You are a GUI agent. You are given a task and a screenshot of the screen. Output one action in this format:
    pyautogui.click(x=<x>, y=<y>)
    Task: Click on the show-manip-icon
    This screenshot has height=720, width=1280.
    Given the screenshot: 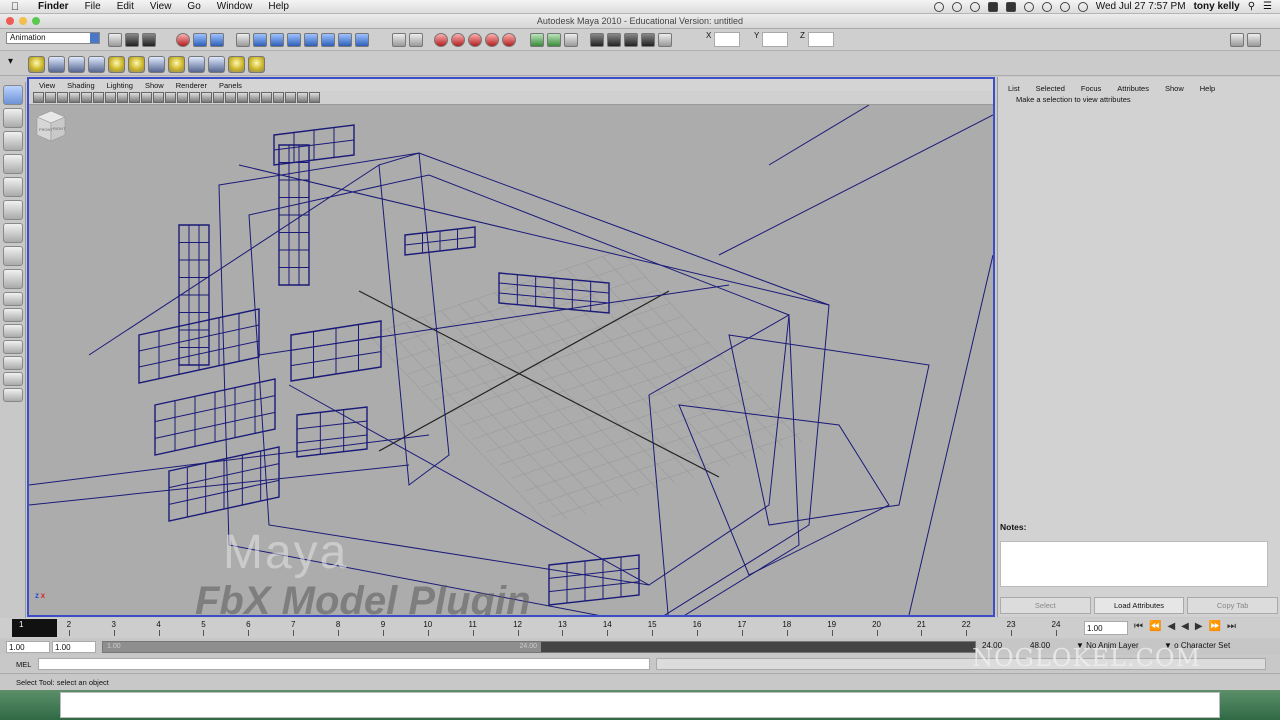 What is the action you would take?
    pyautogui.click(x=13, y=279)
    